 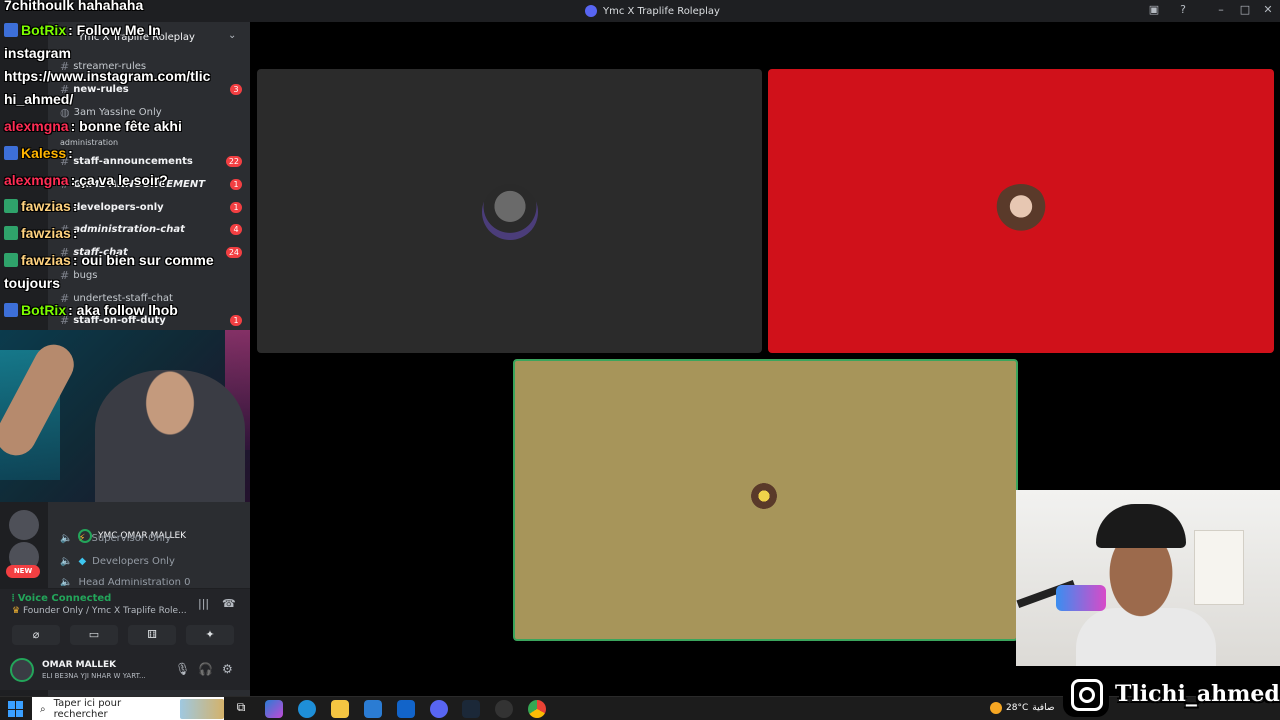 I want to click on minimize-button: –, so click(x=1221, y=9).